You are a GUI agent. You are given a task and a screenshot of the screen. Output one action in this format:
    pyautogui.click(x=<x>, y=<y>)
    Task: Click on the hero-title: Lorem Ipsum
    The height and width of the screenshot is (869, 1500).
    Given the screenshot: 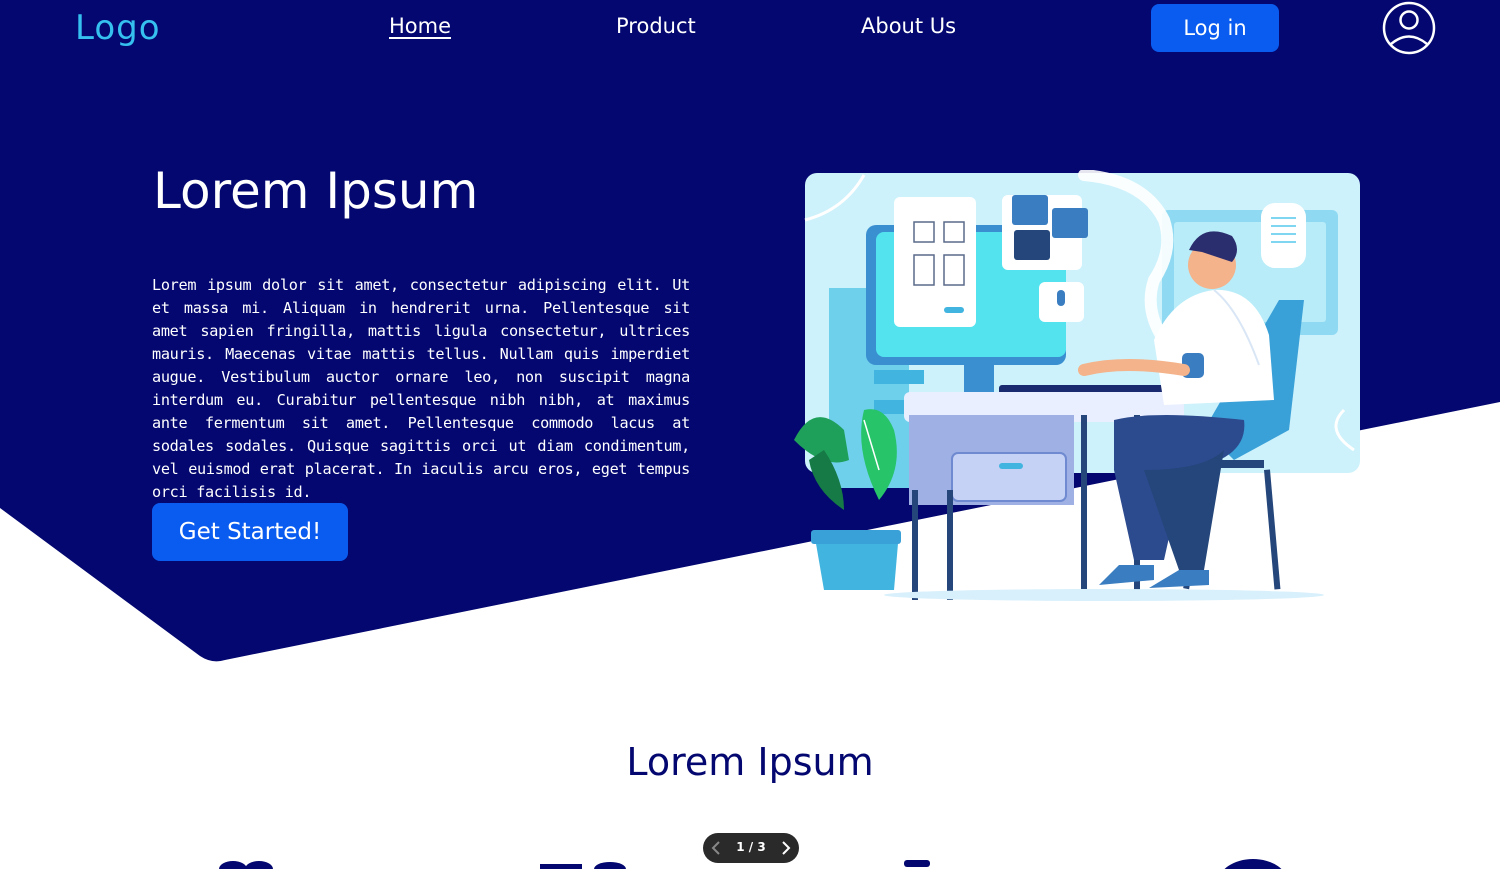 What is the action you would take?
    pyautogui.click(x=316, y=191)
    